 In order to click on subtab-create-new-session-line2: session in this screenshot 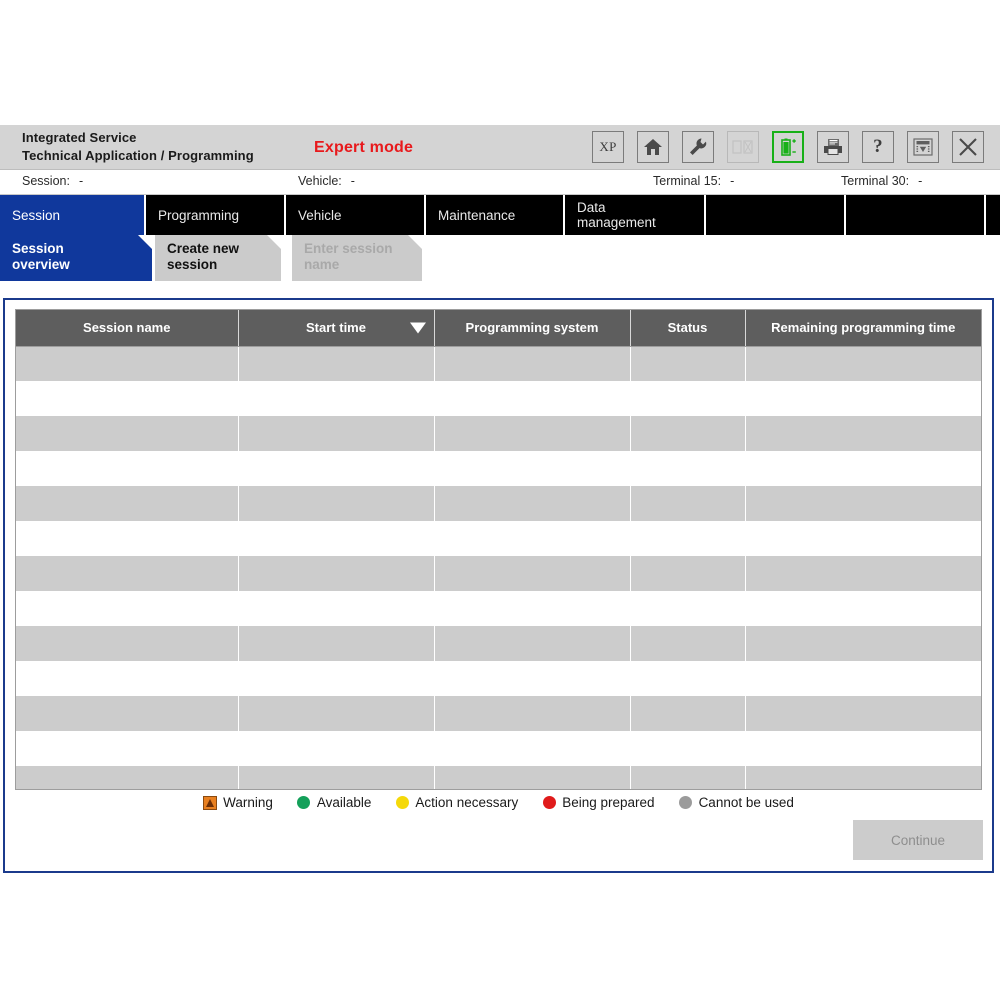, I will do `click(192, 264)`.